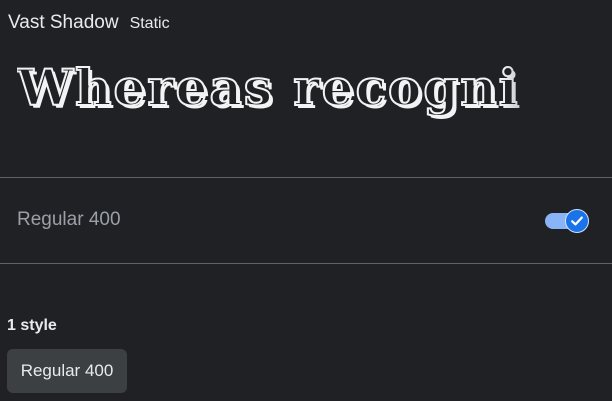  I want to click on toggle-thumb, so click(577, 221).